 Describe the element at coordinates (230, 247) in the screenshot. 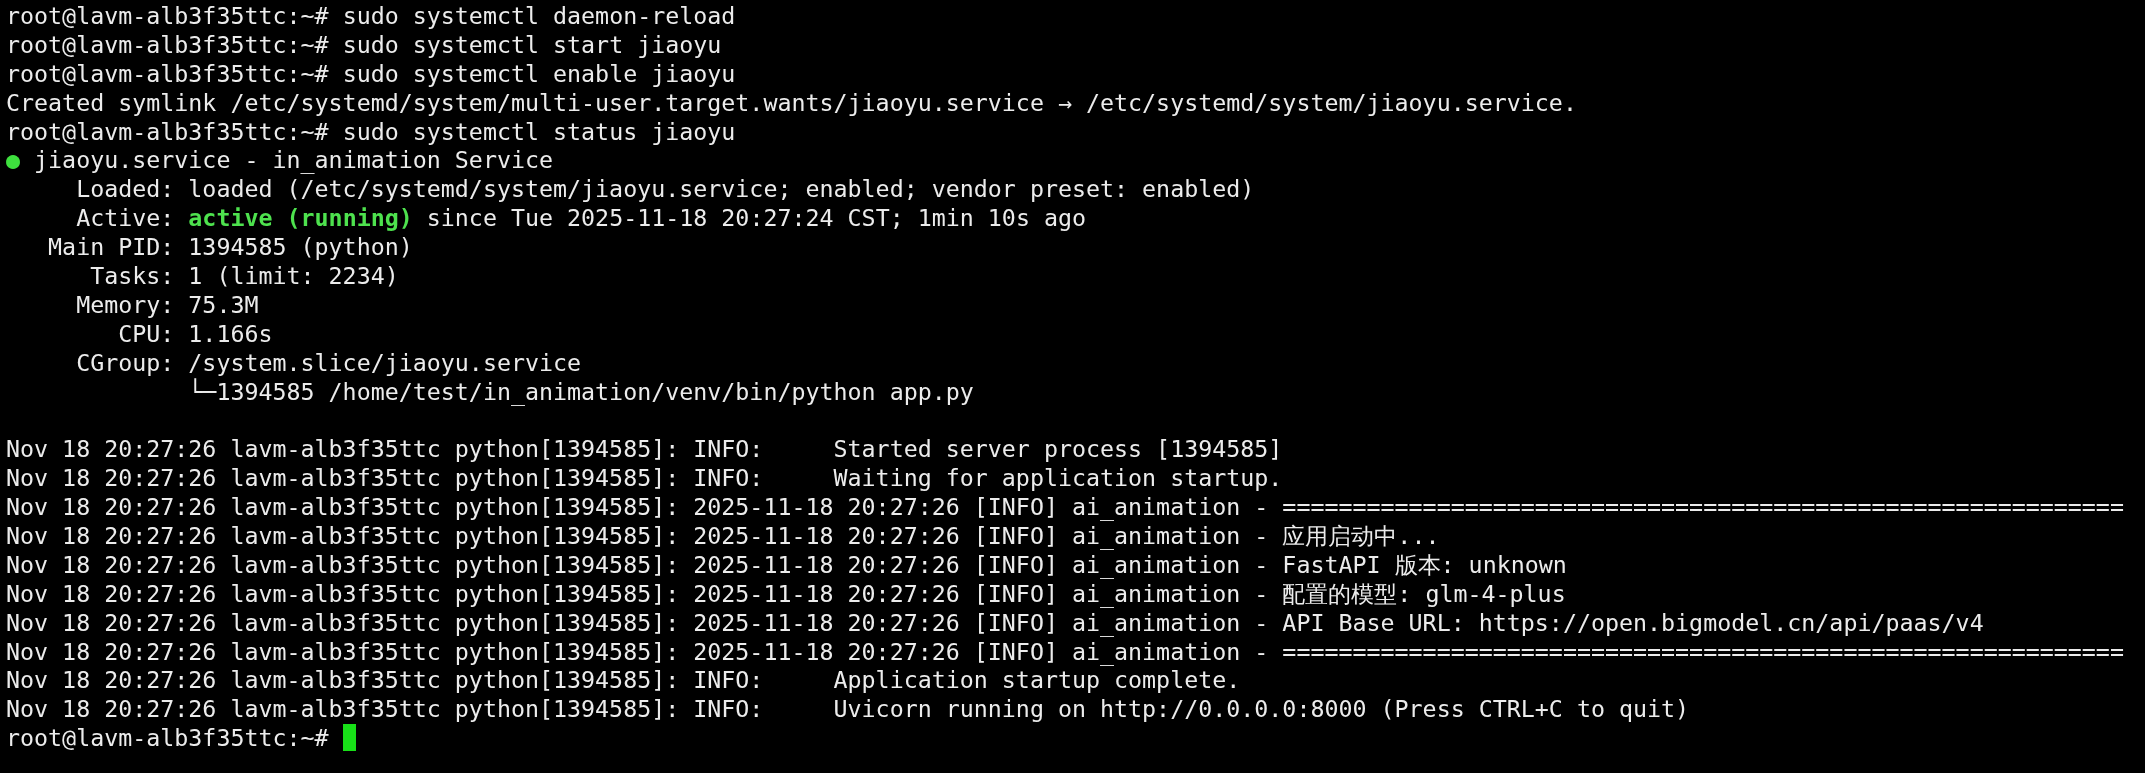

I see `output-line: Main PID: 1394585 (python)` at that location.